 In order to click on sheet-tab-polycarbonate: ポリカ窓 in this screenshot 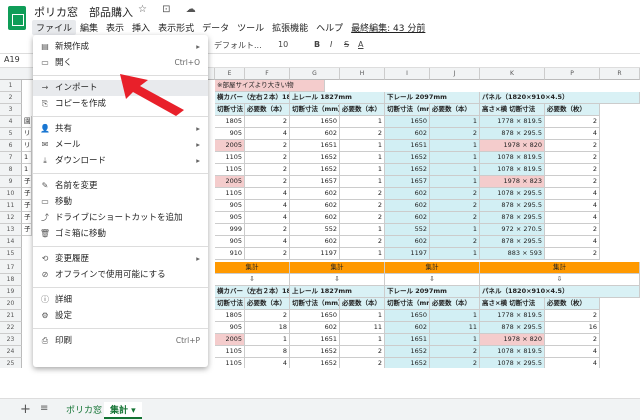, I will do `click(84, 409)`.